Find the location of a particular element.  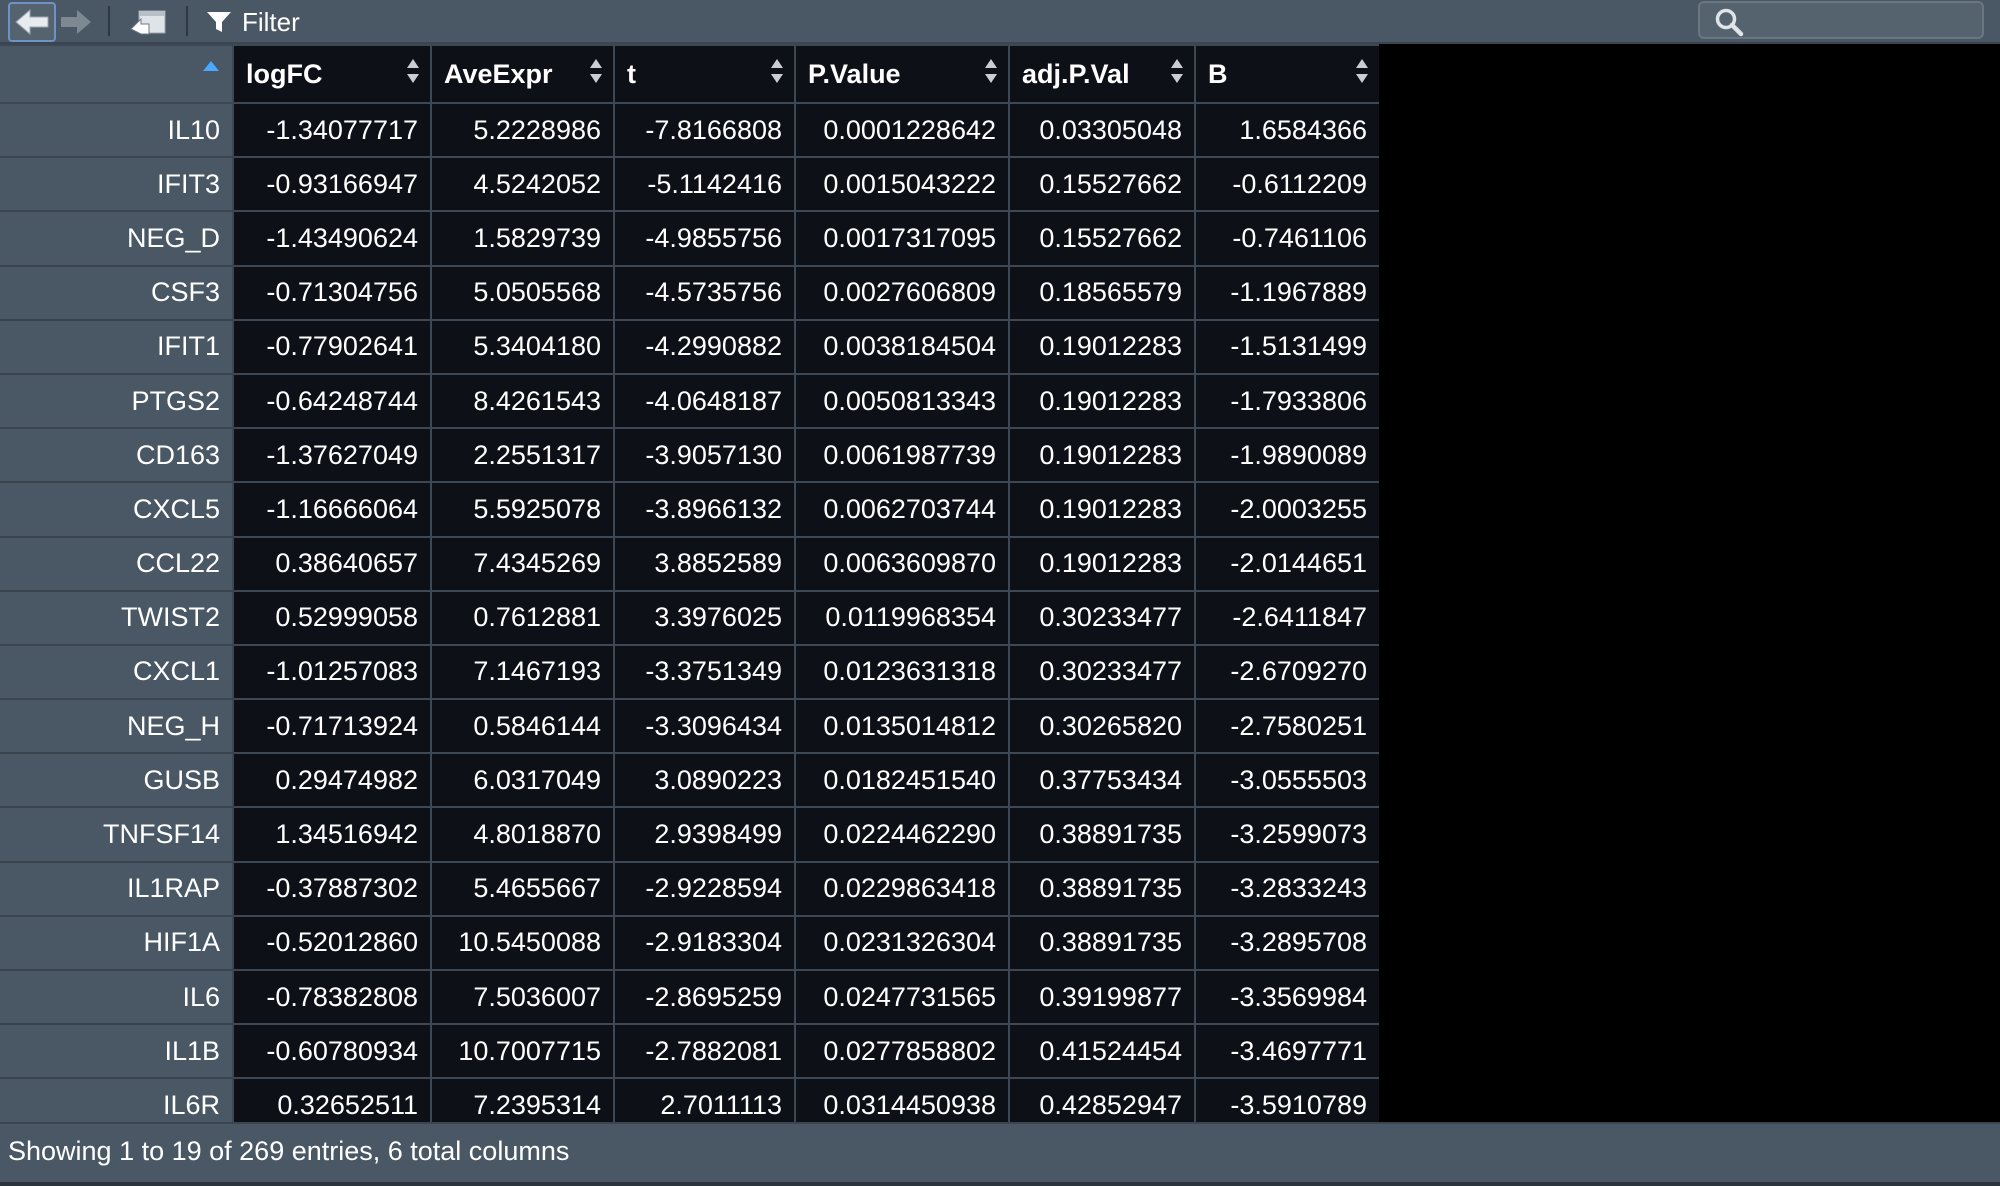

search-box is located at coordinates (1841, 20).